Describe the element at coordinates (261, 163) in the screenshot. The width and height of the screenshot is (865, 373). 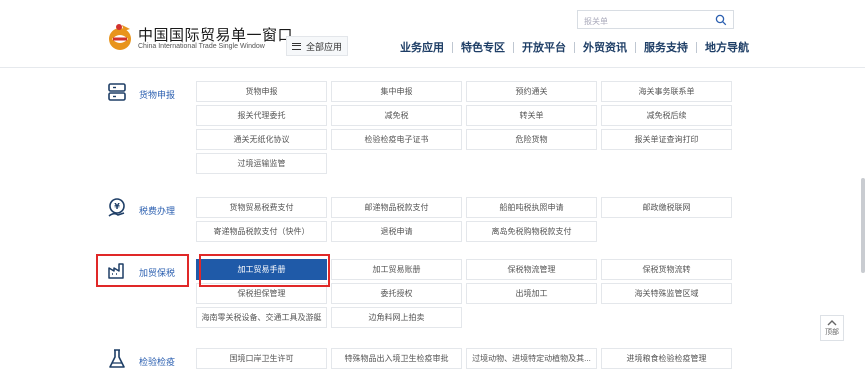
I see `app-item-transit-supervision: 过境运输监管` at that location.